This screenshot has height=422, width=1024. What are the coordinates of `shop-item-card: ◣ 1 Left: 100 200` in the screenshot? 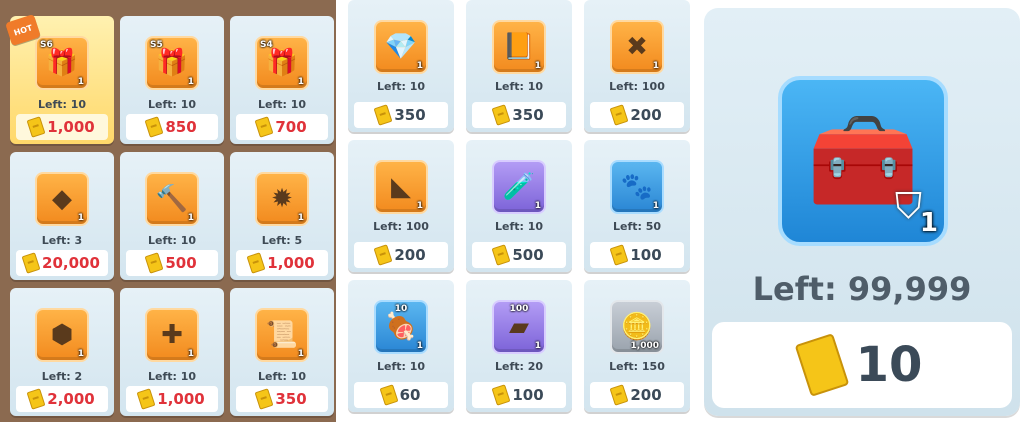 It's located at (401, 206).